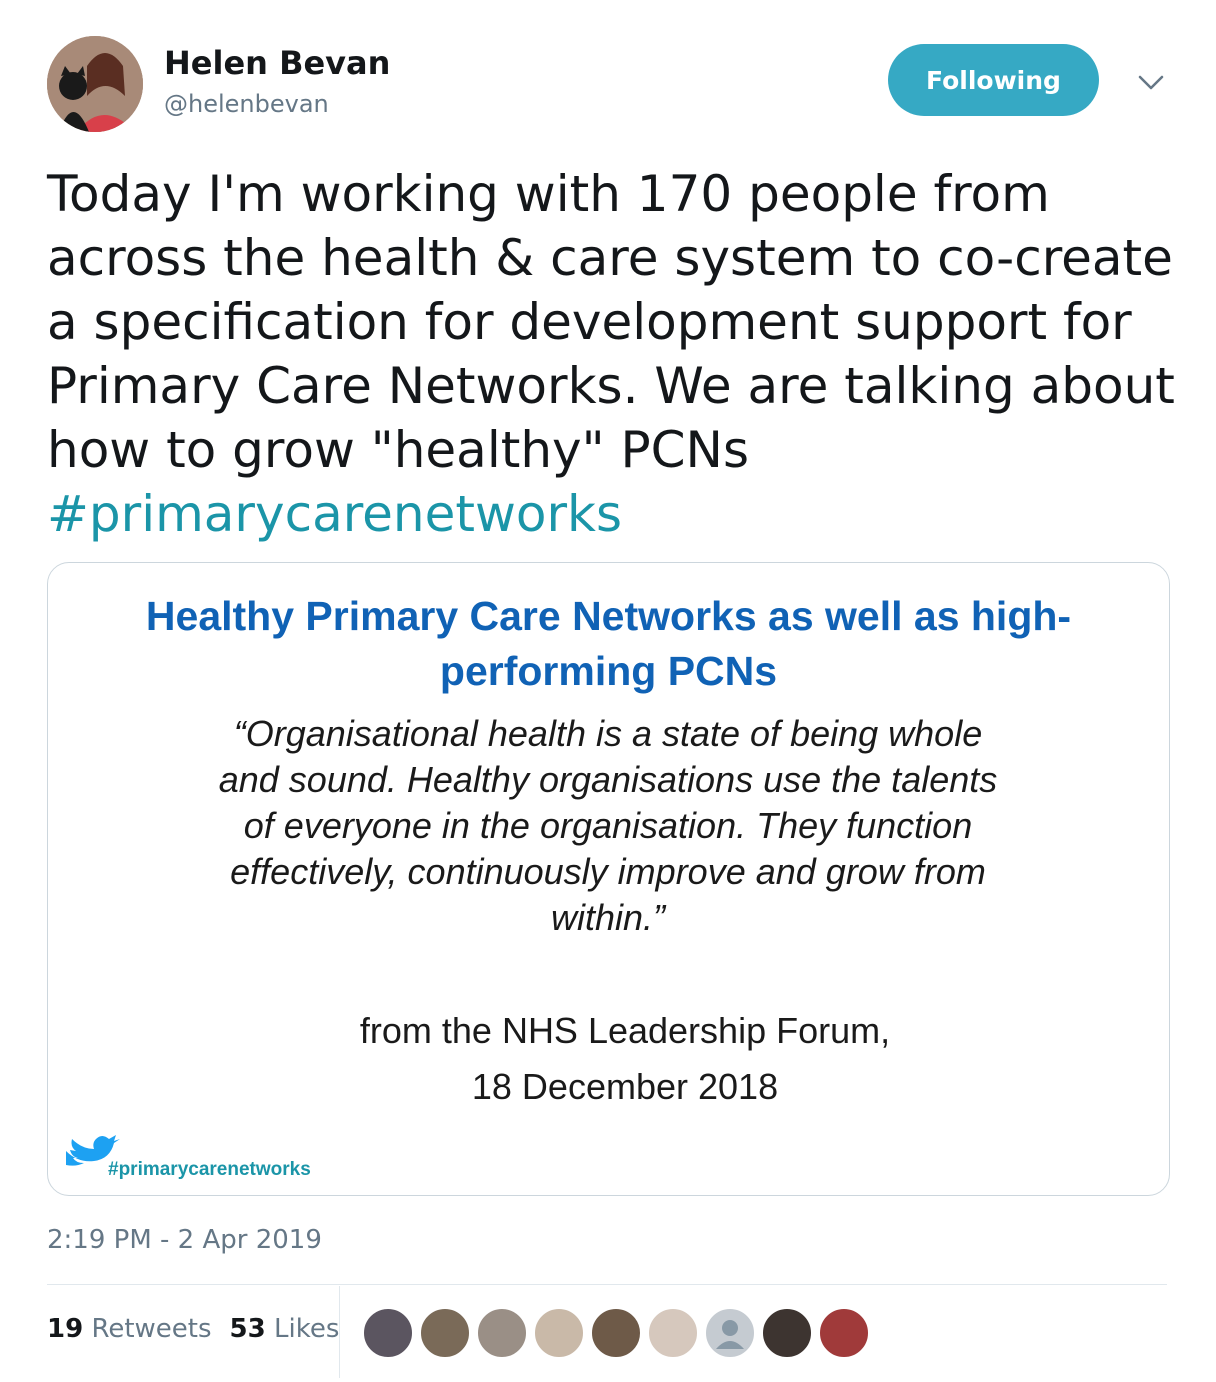 The width and height of the screenshot is (1216, 1382). I want to click on user-name: Helen Bevan, so click(277, 63).